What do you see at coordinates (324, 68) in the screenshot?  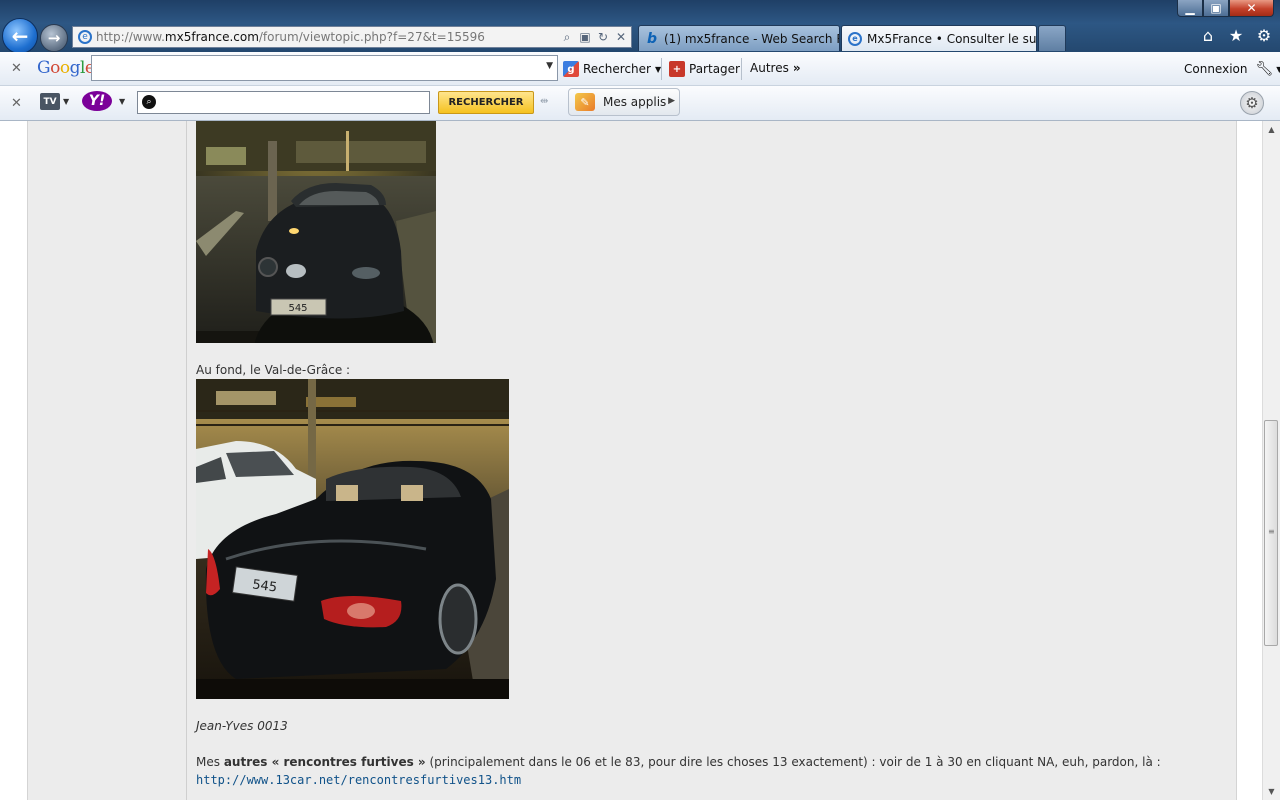 I see `google-search-input: ▼` at bounding box center [324, 68].